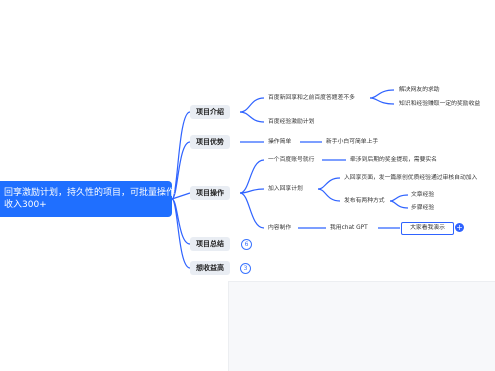  What do you see at coordinates (210, 112) in the screenshot?
I see `branch-intro: 项目介绍` at bounding box center [210, 112].